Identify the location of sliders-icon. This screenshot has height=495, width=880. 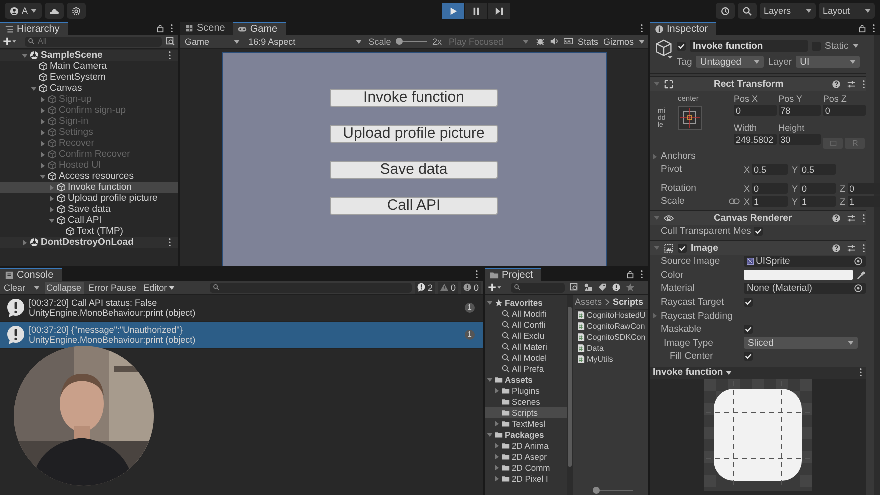
(851, 84).